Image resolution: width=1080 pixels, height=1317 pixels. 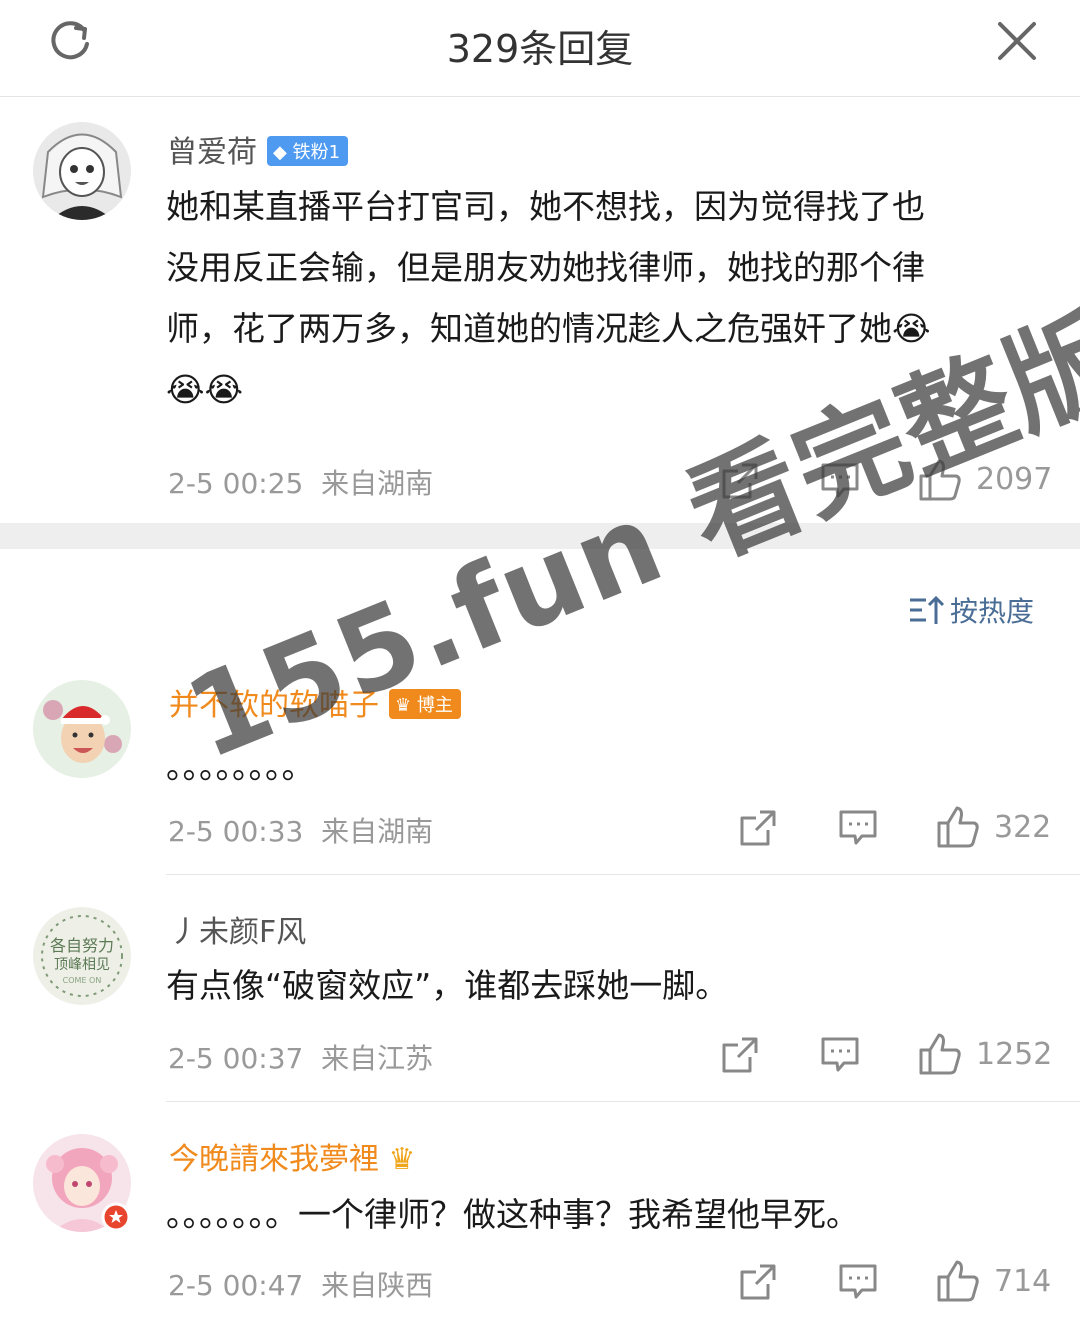 I want to click on main-comment-meta: 2-5 00:25 来自湖南, so click(x=301, y=483).